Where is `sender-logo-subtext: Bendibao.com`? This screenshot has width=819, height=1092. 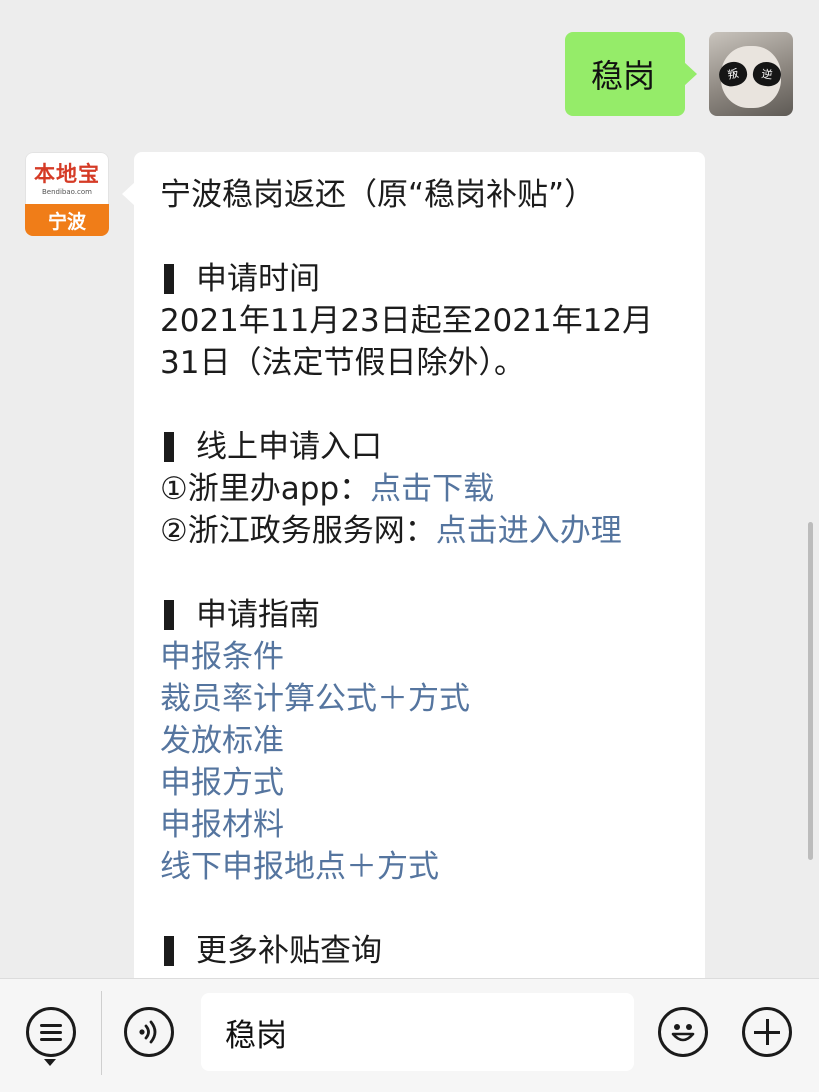 sender-logo-subtext: Bendibao.com is located at coordinates (66, 192).